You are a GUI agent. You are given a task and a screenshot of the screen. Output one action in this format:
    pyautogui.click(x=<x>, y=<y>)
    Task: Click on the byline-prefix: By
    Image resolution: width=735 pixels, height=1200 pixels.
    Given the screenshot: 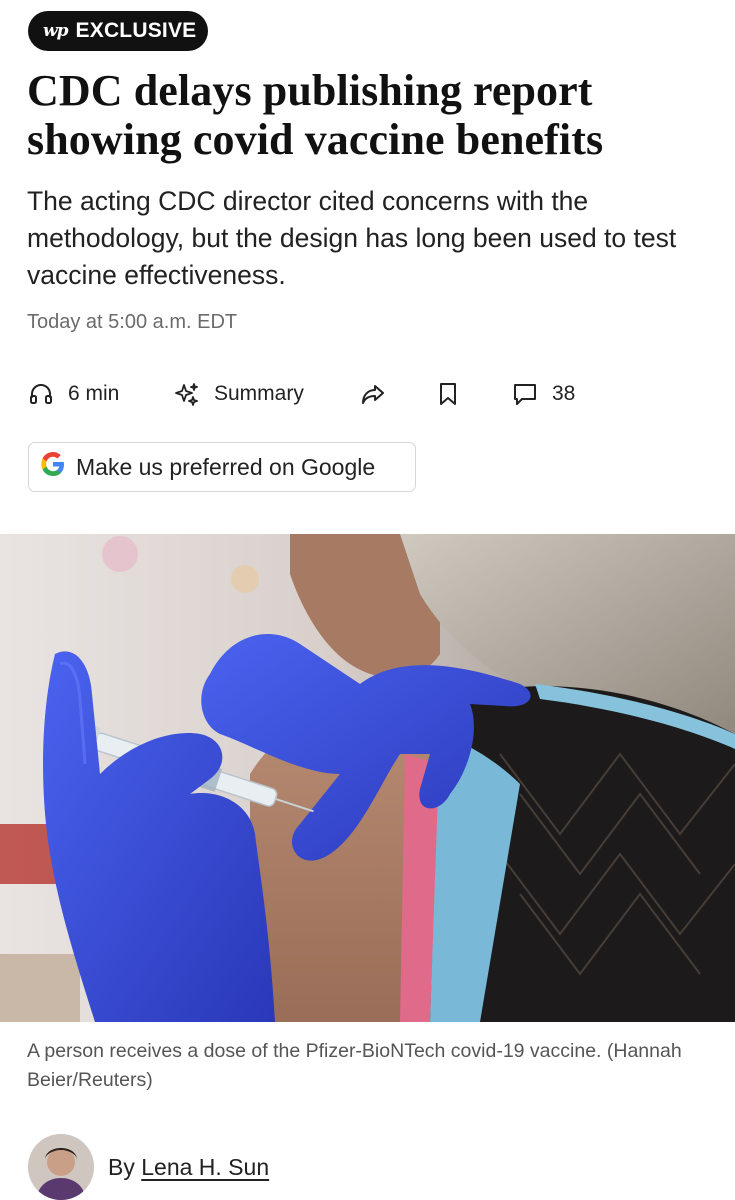 What is the action you would take?
    pyautogui.click(x=121, y=1166)
    